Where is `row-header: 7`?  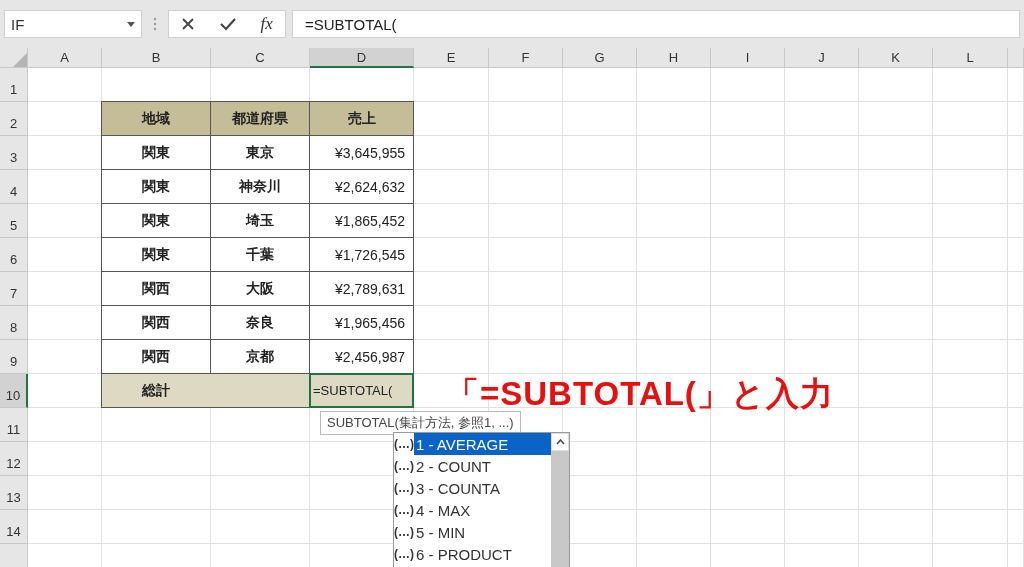
row-header: 7 is located at coordinates (14, 289).